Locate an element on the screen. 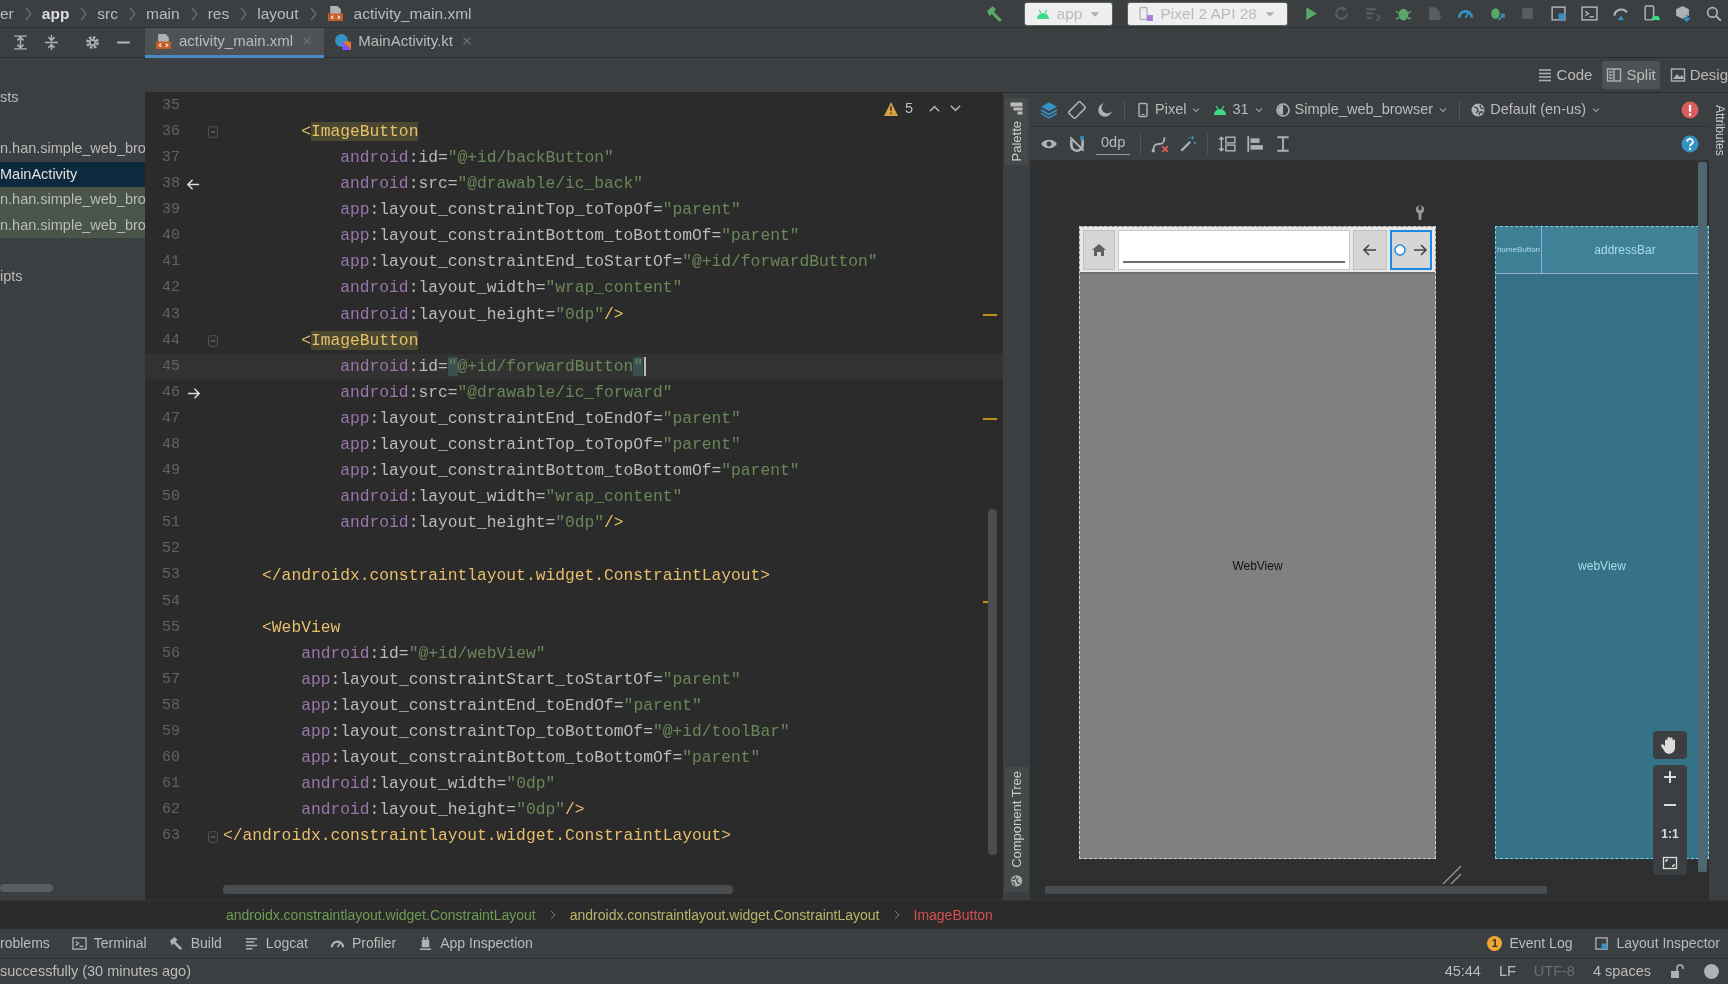  forward-button is located at coordinates (1411, 249).